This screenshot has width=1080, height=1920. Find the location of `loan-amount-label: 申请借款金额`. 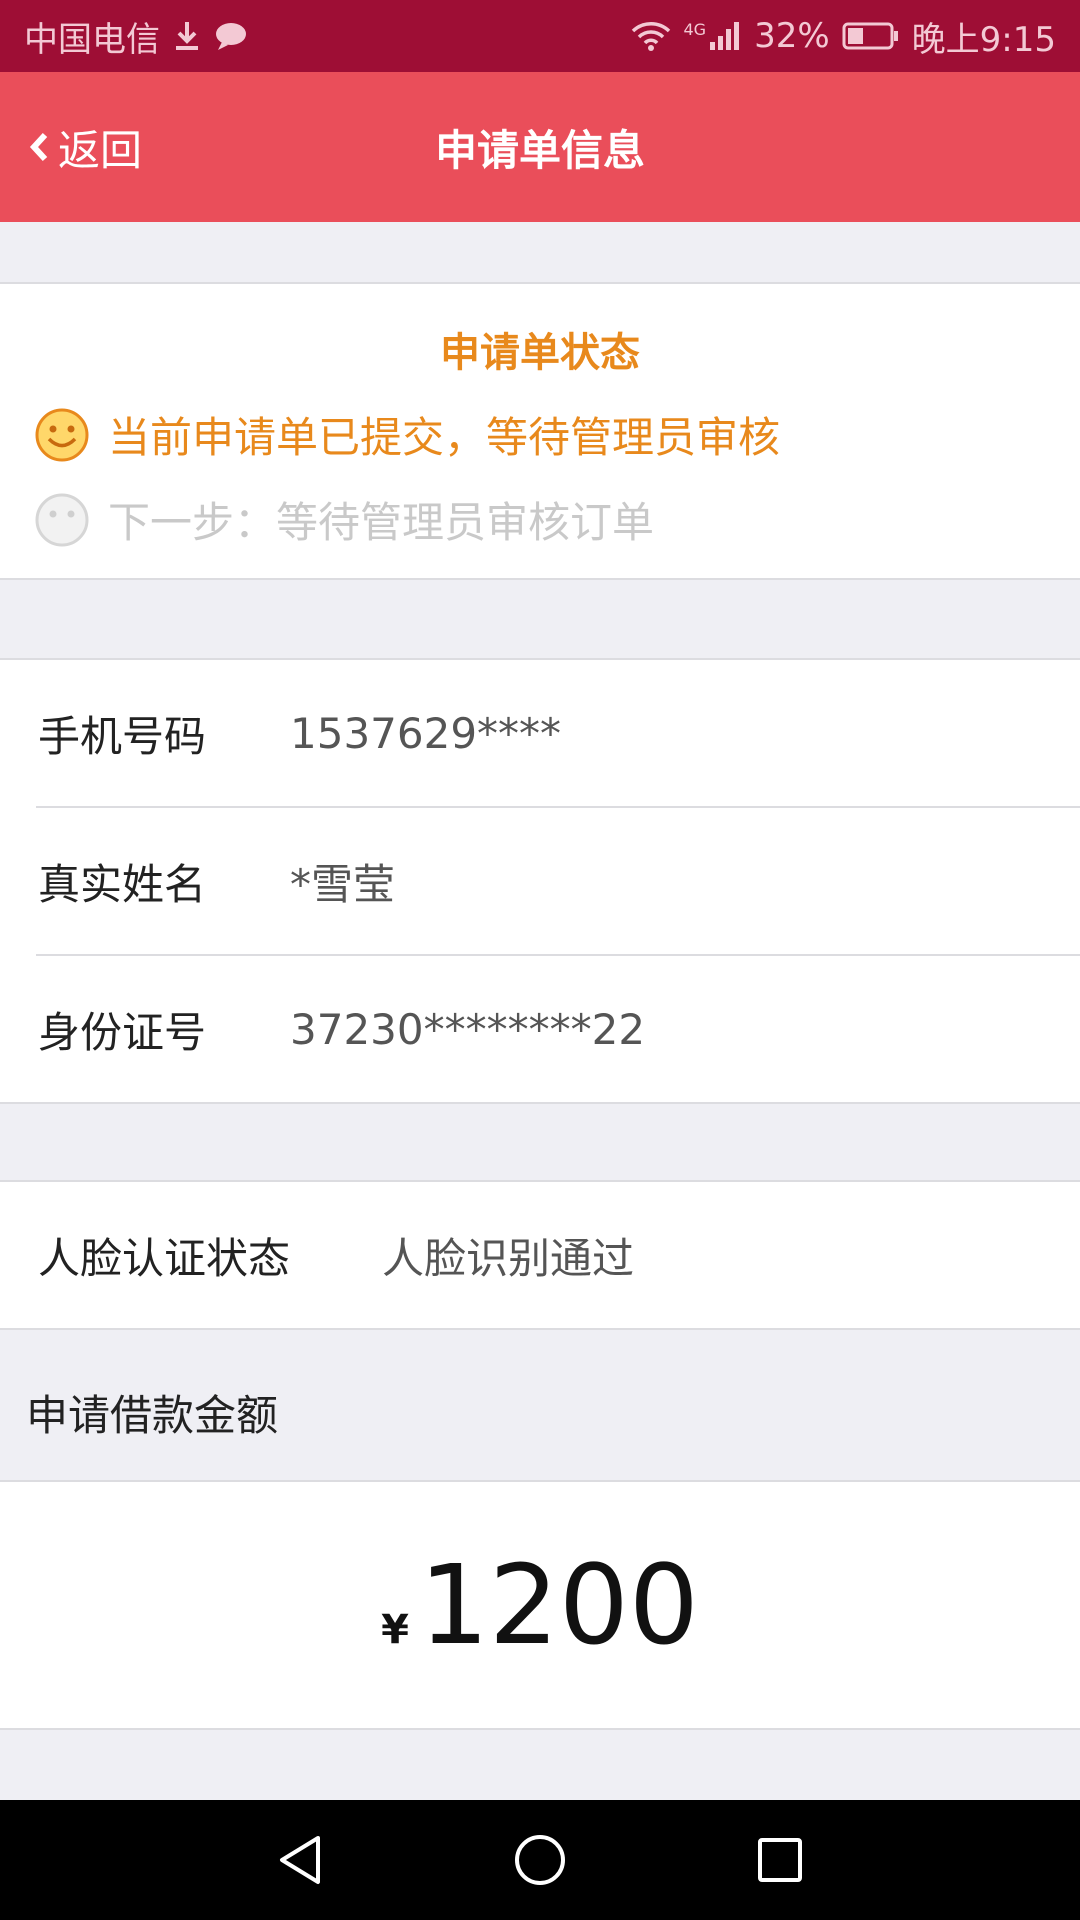

loan-amount-label: 申请借款金额 is located at coordinates (152, 1415).